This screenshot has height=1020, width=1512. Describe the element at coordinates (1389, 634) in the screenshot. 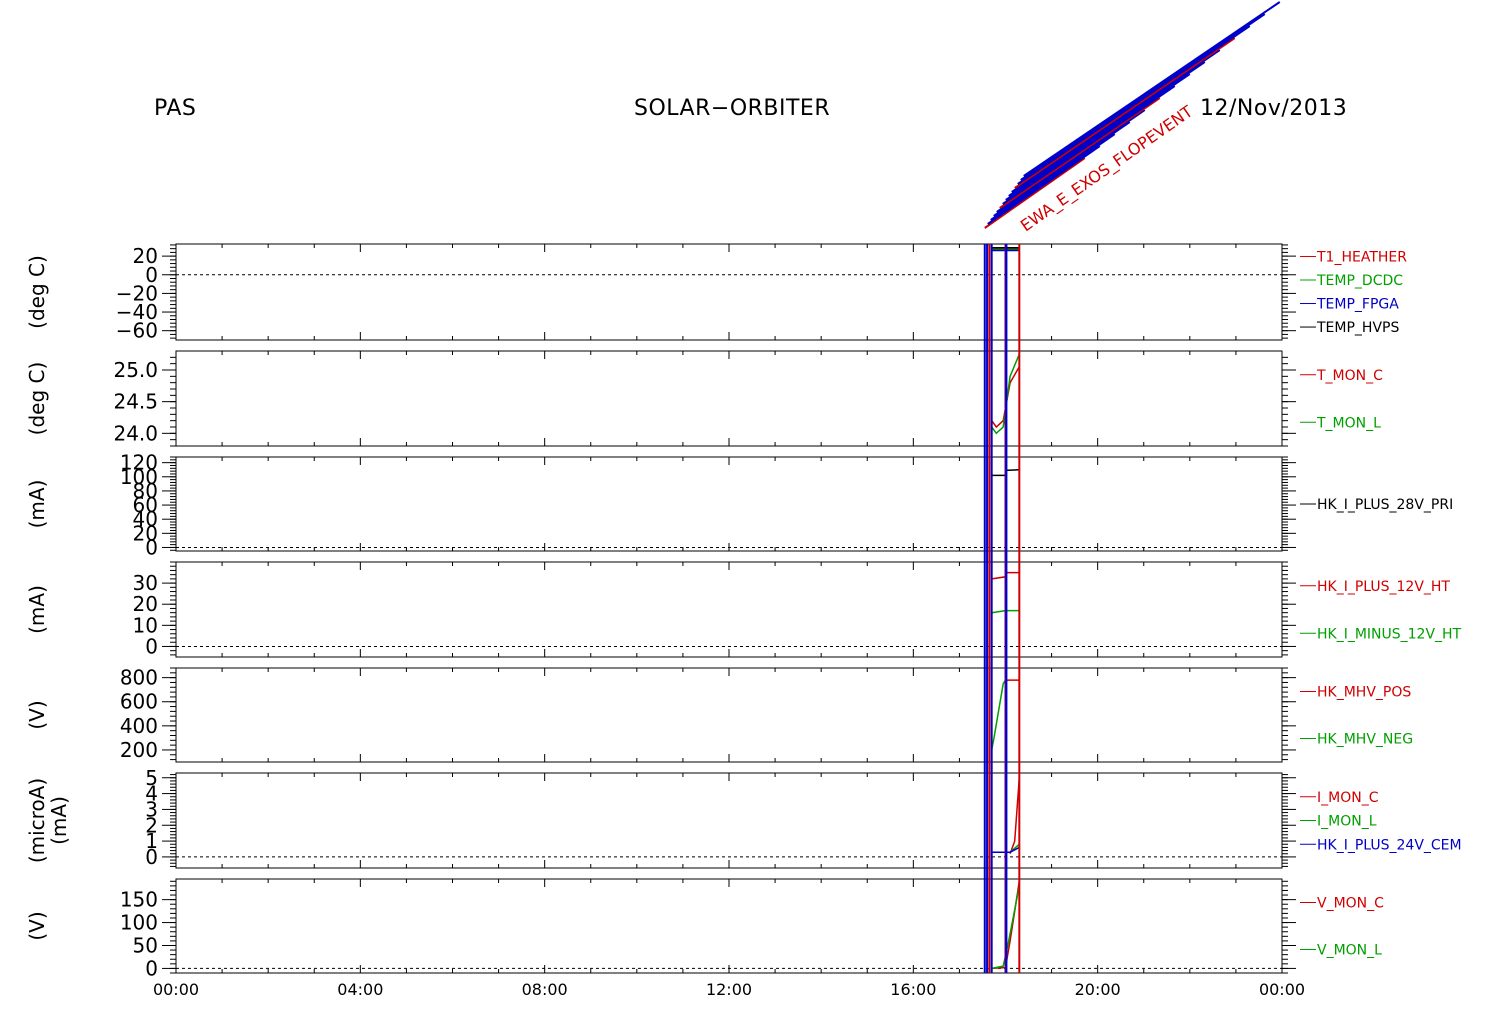

I see `legend-label: HK_I_MINUS_12V_HT` at that location.